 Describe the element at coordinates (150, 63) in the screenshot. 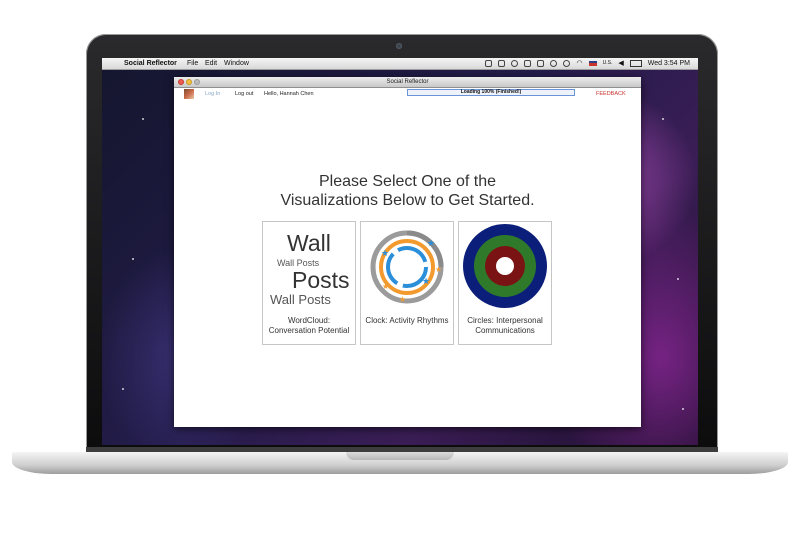

I see `menu-app-name: Social Reflector` at that location.